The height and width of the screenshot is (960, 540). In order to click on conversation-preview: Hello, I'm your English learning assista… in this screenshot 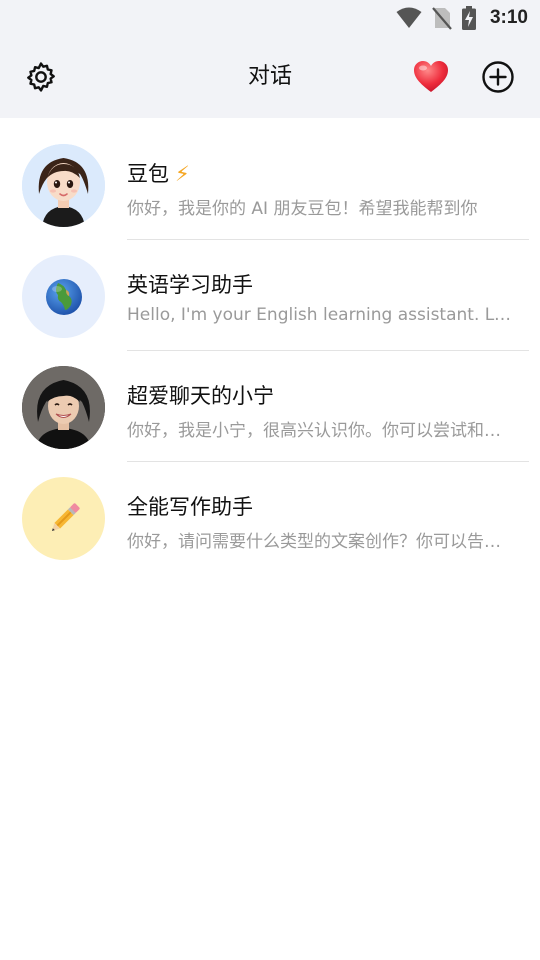, I will do `click(322, 315)`.